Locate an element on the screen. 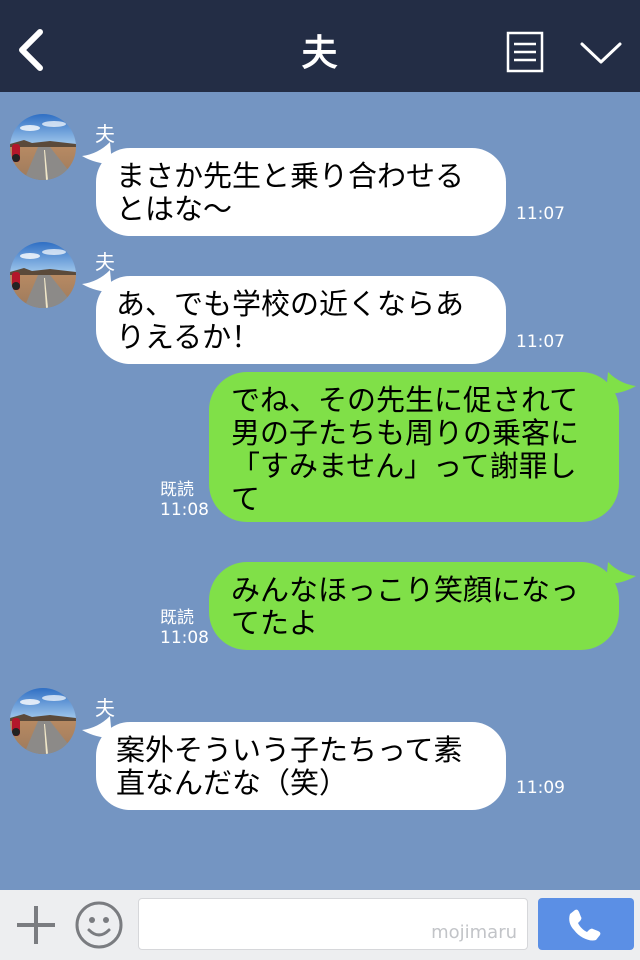  message-bubble: あ、でも学校の近くならあ りえるか！ is located at coordinates (301, 320).